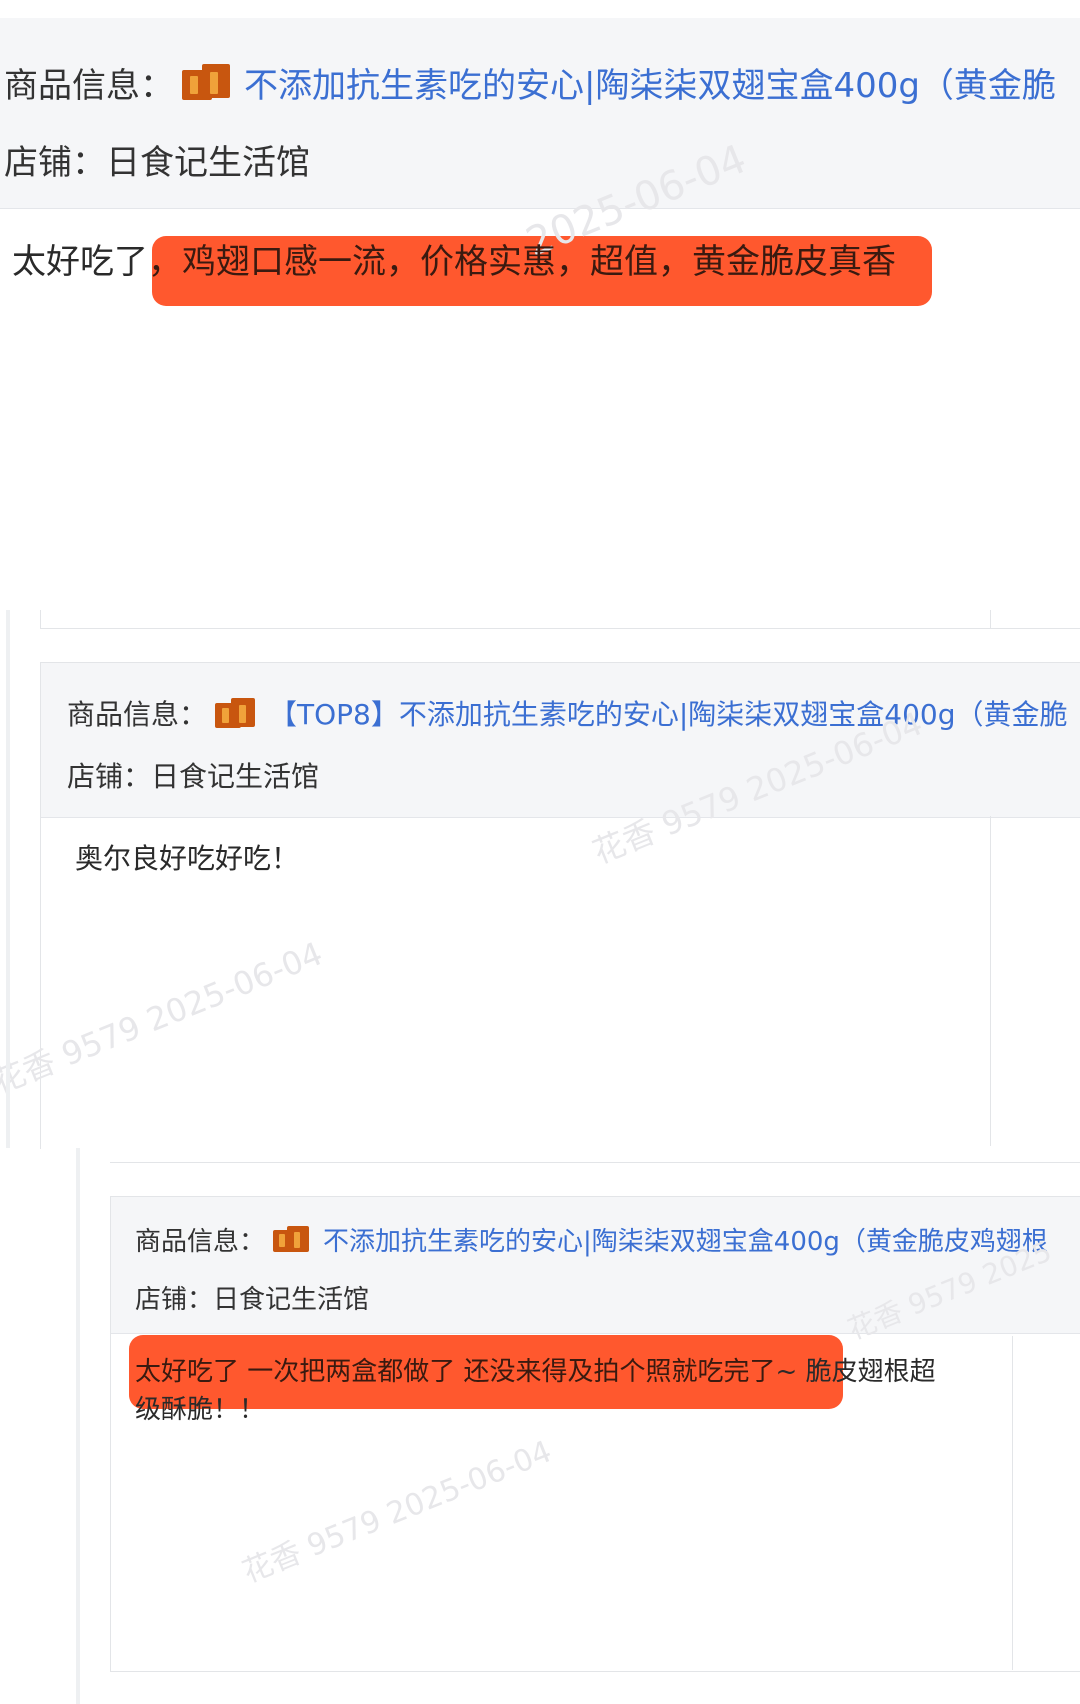  I want to click on product-info-row: 商品信息： 【TOP8】不添加抗生素吃的安心|陶柒柒双翅宝盒400g（黄金脆, so click(567, 713).